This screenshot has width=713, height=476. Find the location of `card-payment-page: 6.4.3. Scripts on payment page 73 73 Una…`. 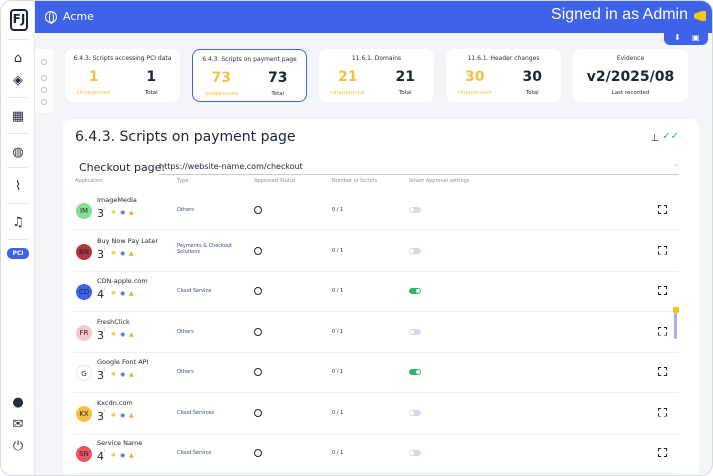

card-payment-page: 6.4.3. Scripts on payment page 73 73 Una… is located at coordinates (249, 75).